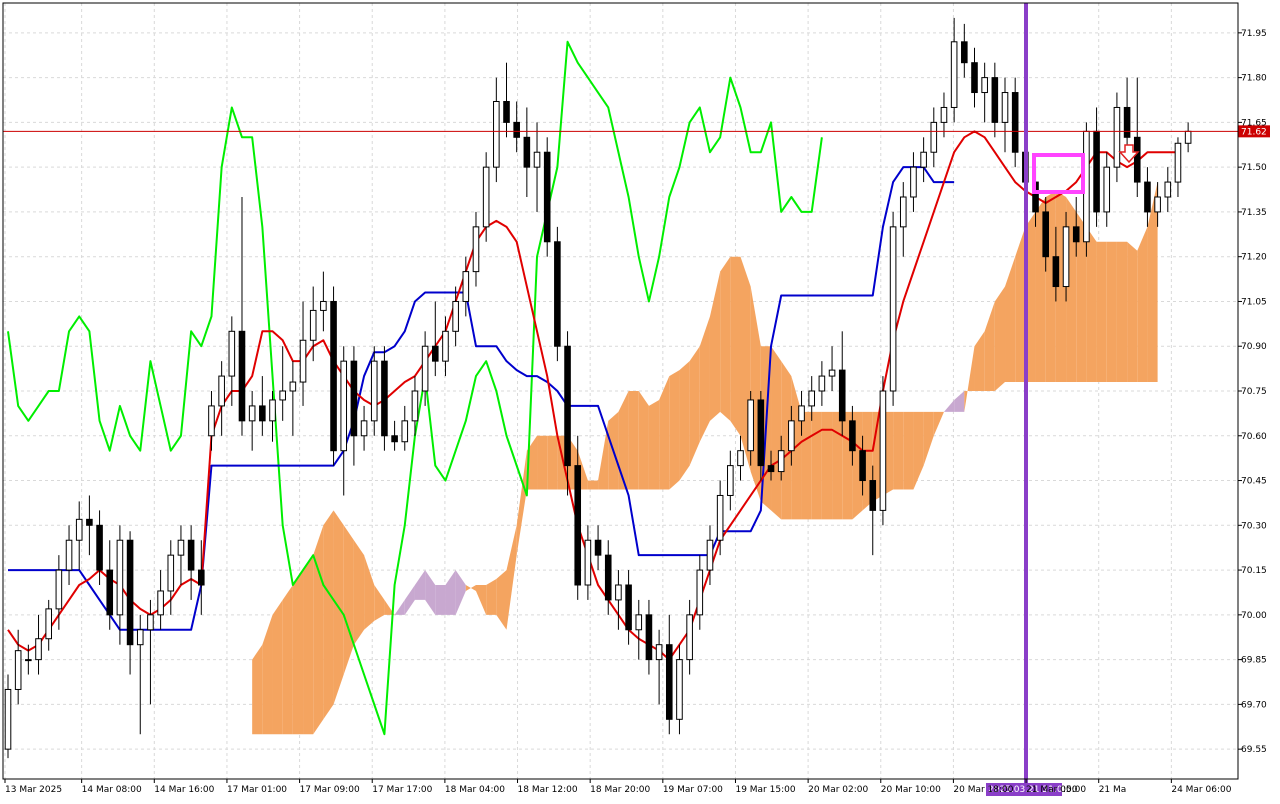 The height and width of the screenshot is (804, 1280). I want to click on y-tick-label: 71.50, so click(1254, 168).